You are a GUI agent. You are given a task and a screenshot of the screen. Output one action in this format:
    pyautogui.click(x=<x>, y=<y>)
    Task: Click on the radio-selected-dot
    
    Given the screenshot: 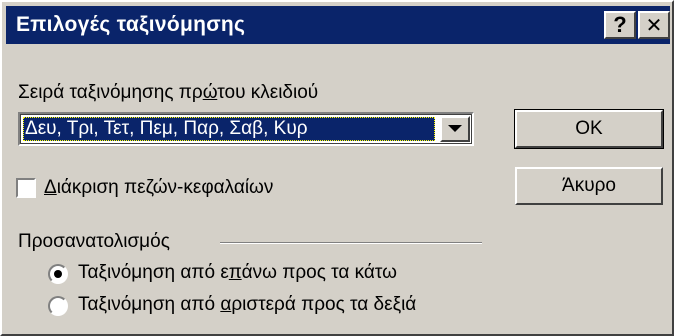 What is the action you would take?
    pyautogui.click(x=58, y=274)
    